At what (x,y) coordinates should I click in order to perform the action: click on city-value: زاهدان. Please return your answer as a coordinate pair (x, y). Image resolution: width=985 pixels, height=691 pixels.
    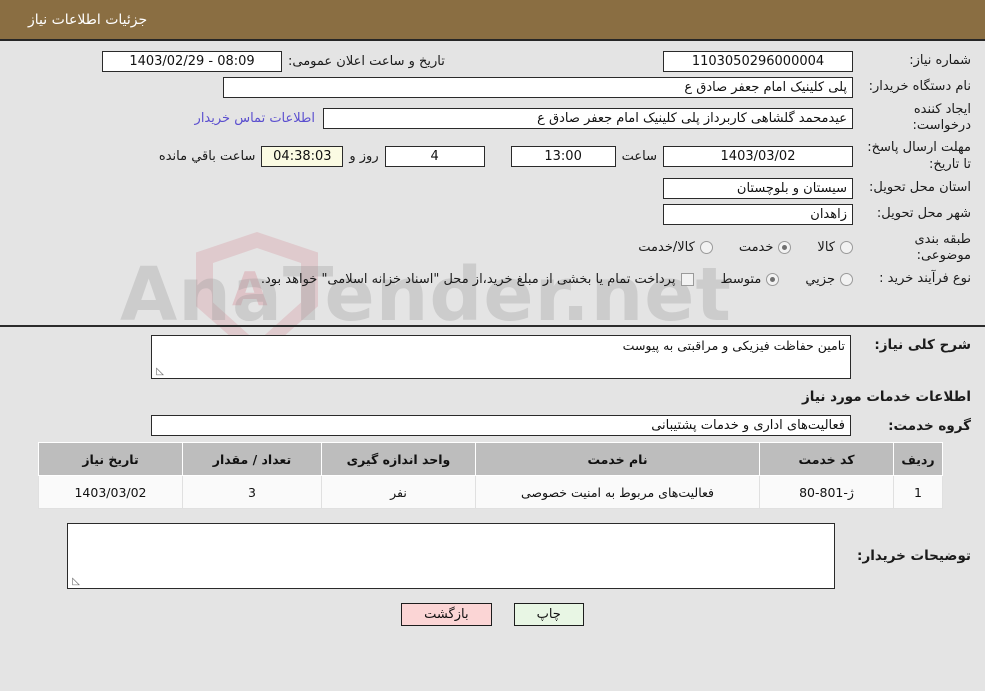
    Looking at the image, I should click on (758, 215).